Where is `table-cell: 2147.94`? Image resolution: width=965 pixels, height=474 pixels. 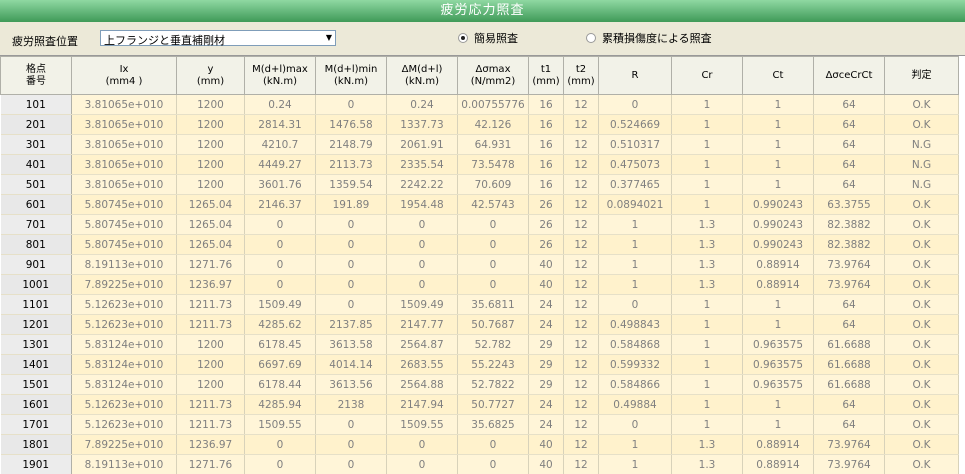 table-cell: 2147.94 is located at coordinates (422, 405).